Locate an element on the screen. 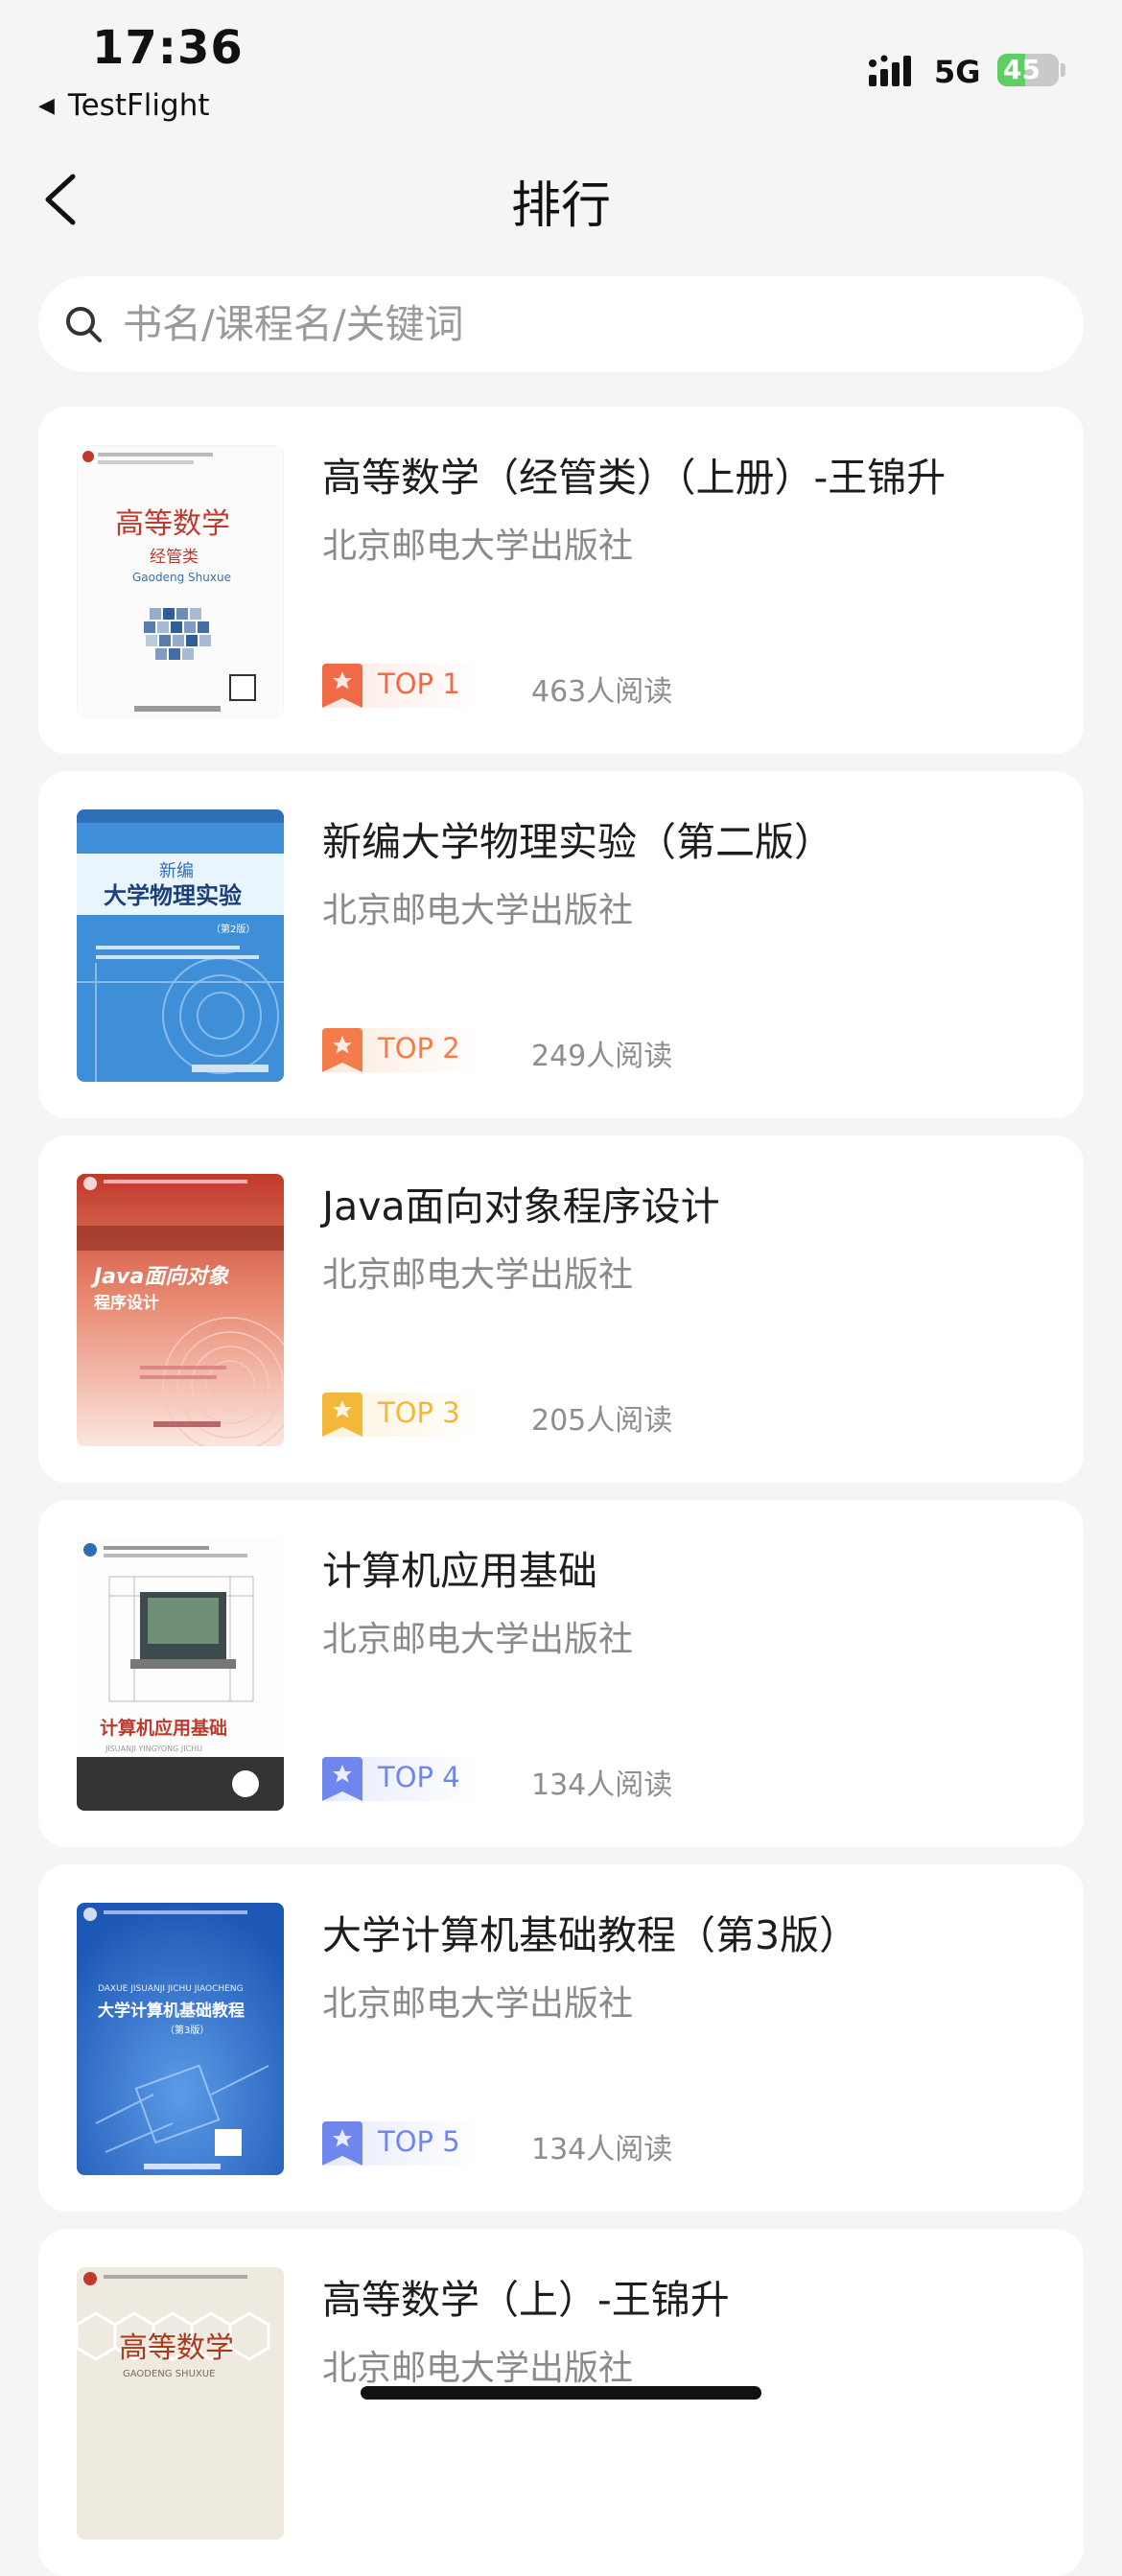 The height and width of the screenshot is (2576, 1122). svg-text: 大学计算机基础教程 is located at coordinates (171, 2011).